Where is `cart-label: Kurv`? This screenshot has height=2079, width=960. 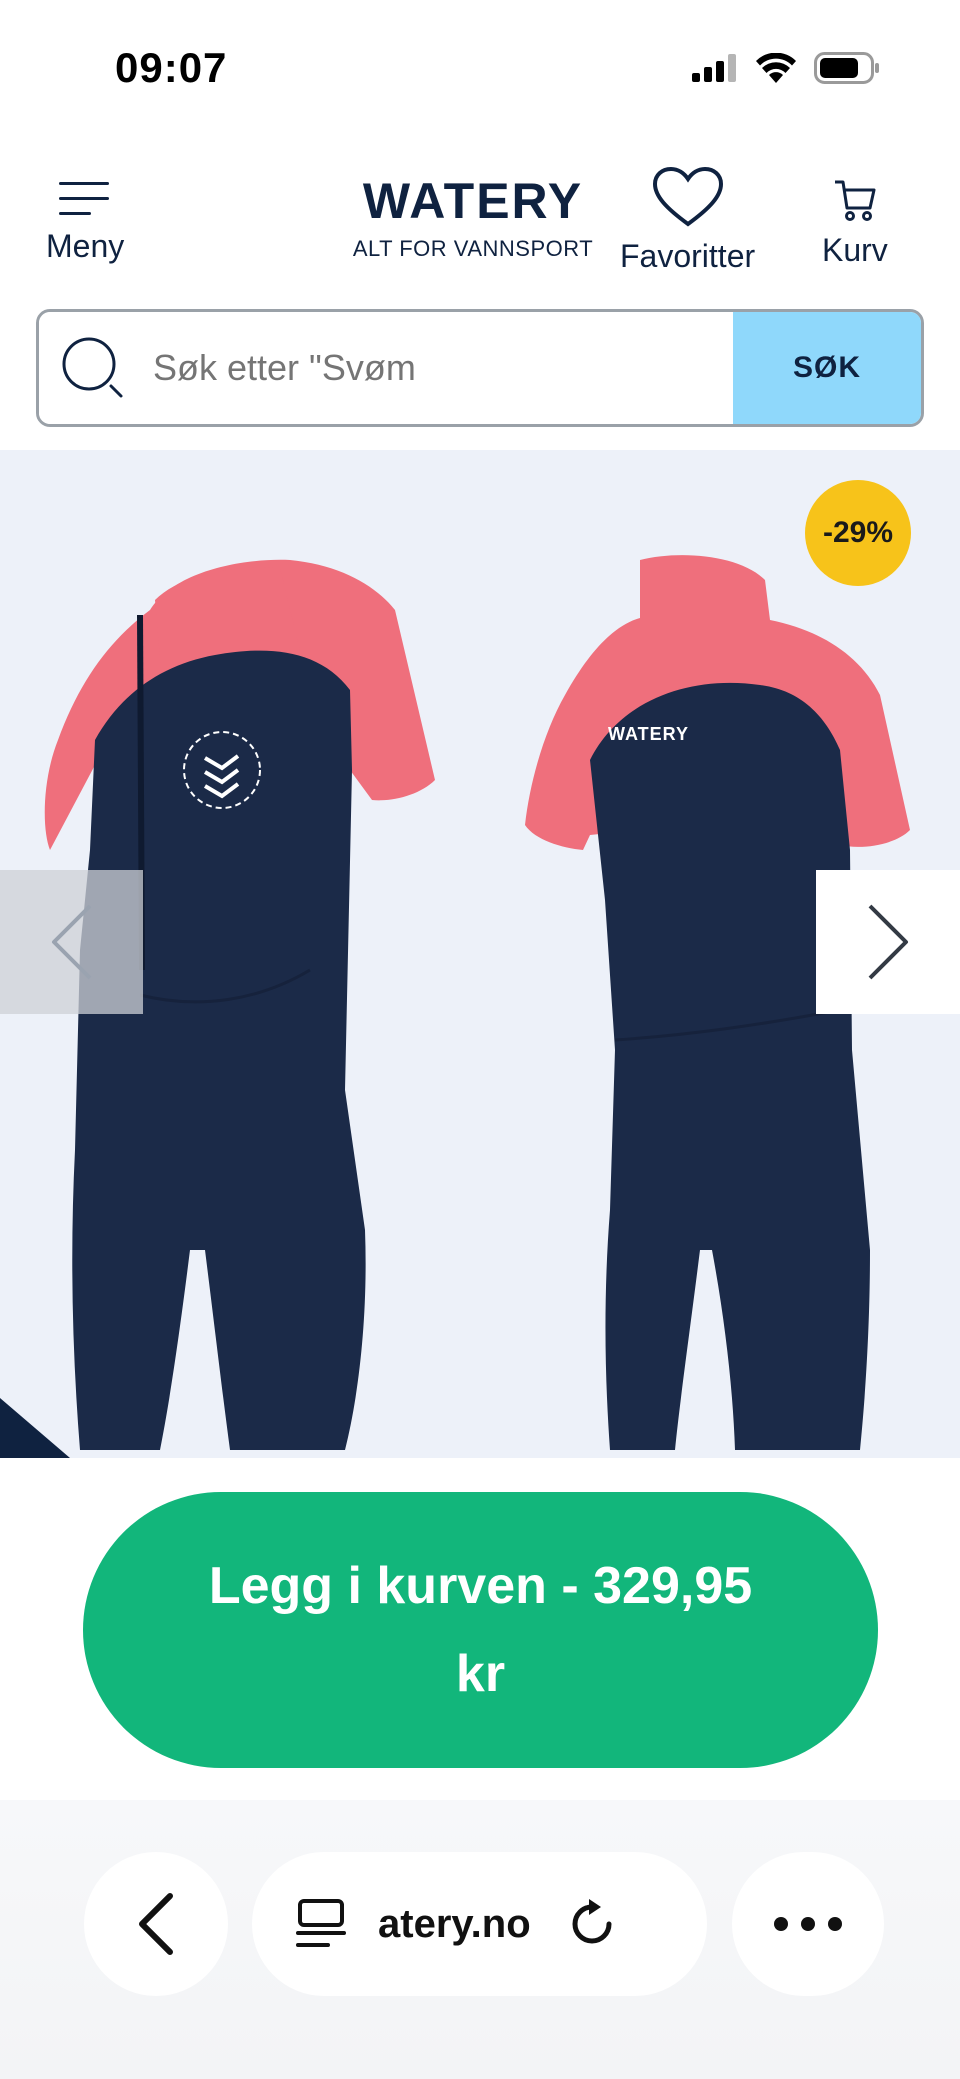 cart-label: Kurv is located at coordinates (855, 250).